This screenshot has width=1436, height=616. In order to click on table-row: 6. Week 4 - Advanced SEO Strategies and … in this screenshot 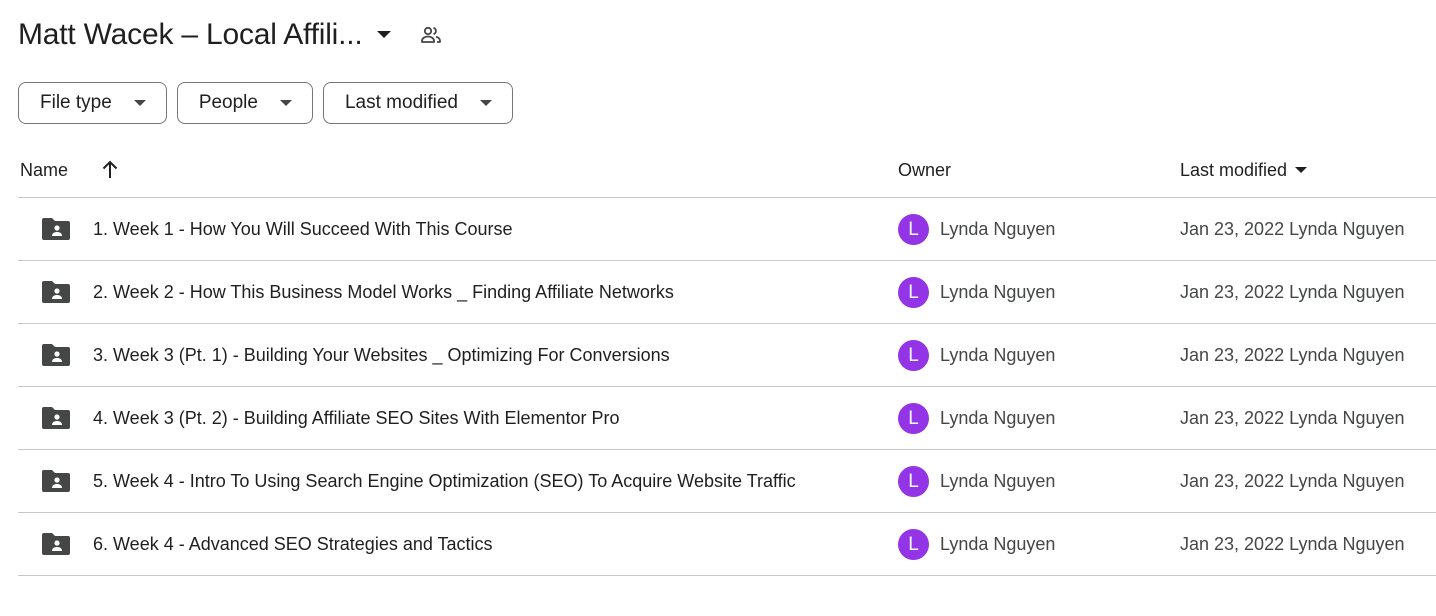, I will do `click(727, 544)`.